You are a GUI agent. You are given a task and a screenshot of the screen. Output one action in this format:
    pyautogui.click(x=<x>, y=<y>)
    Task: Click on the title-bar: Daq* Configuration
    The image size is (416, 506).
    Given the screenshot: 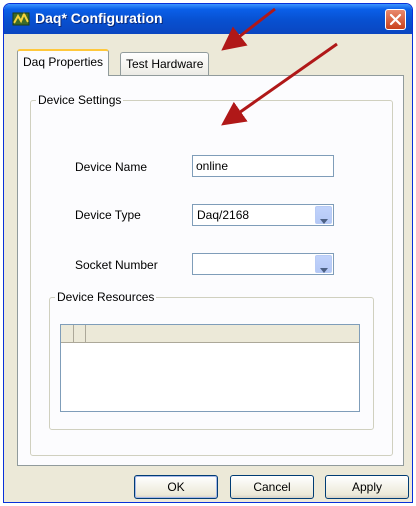 What is the action you would take?
    pyautogui.click(x=208, y=19)
    